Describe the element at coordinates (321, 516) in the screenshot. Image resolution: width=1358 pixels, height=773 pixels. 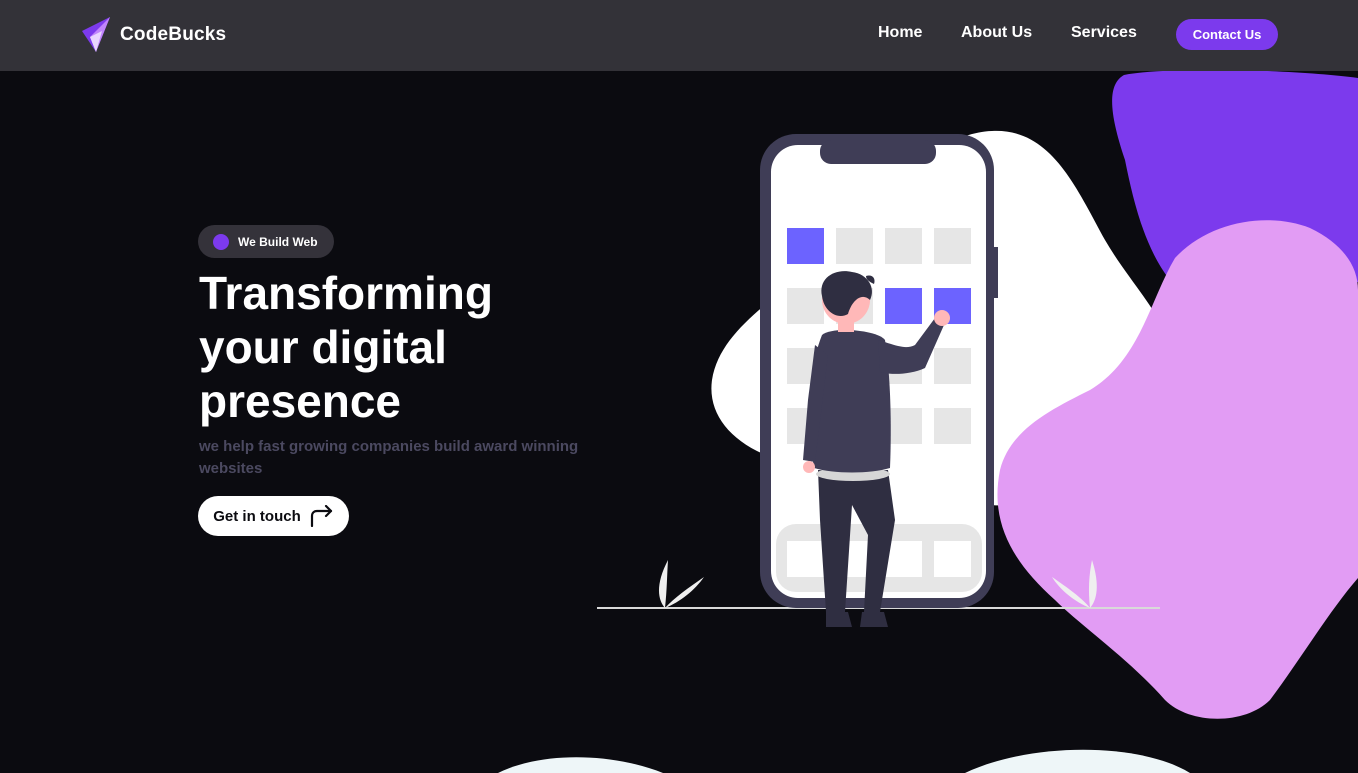
I see `arrow-turn-right-icon` at that location.